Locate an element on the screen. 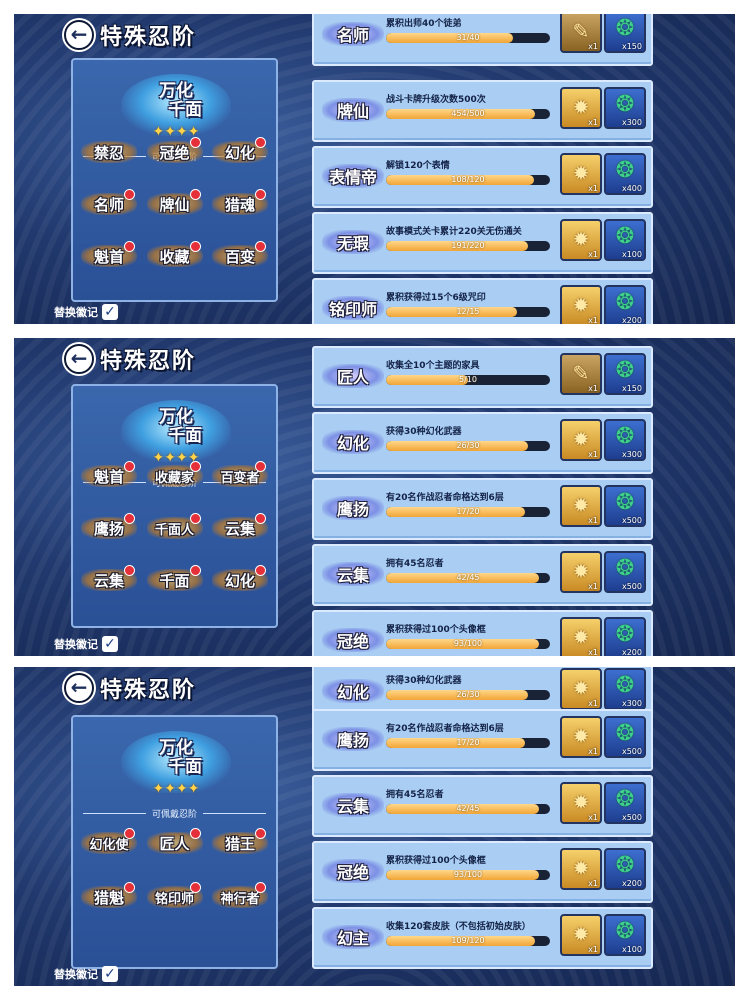  rank-badge: 匠人 is located at coordinates (174, 842).